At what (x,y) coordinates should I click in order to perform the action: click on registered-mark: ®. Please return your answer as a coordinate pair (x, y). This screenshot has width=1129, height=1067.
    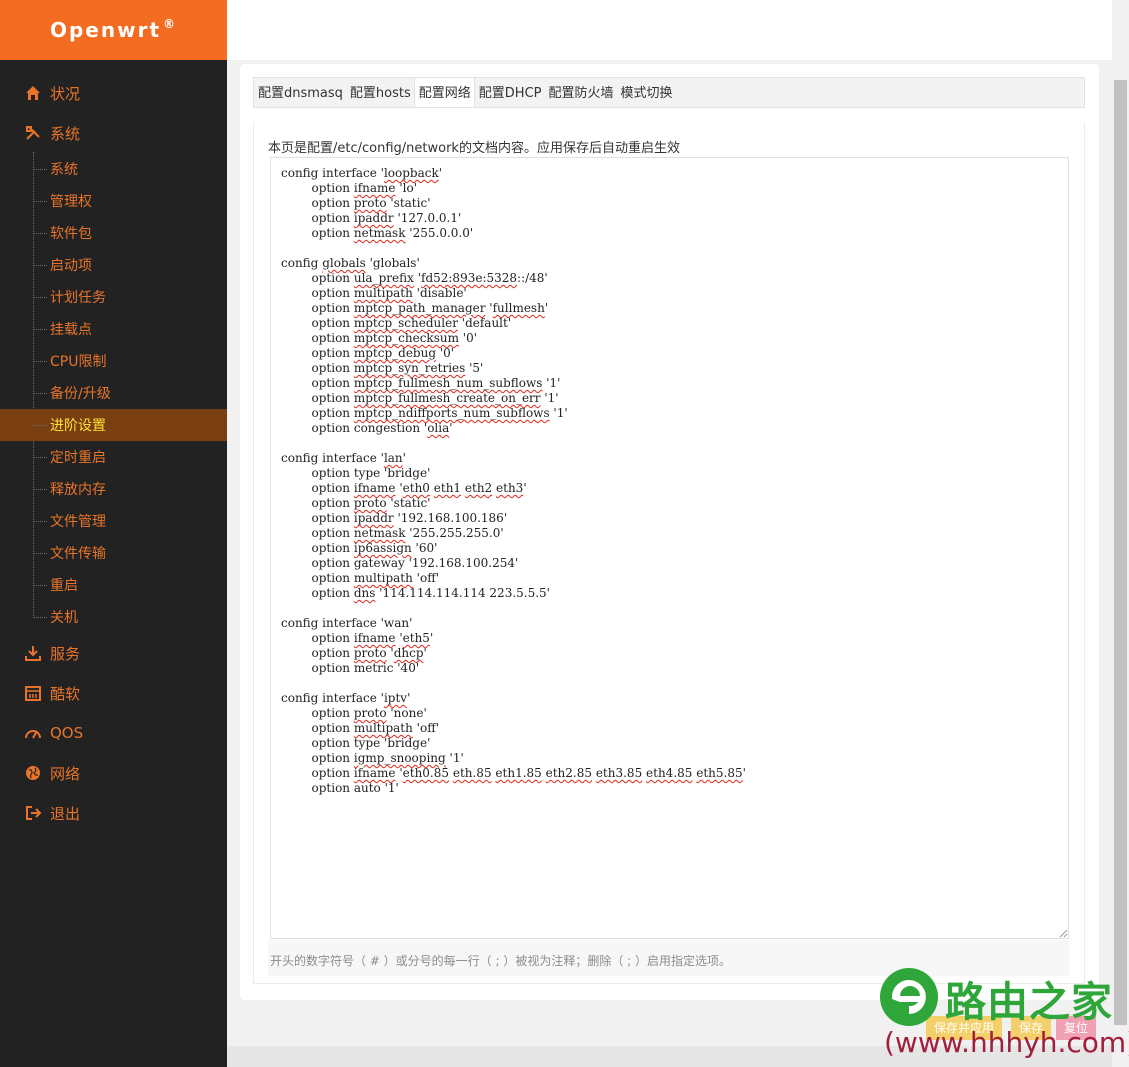
    Looking at the image, I should click on (170, 24).